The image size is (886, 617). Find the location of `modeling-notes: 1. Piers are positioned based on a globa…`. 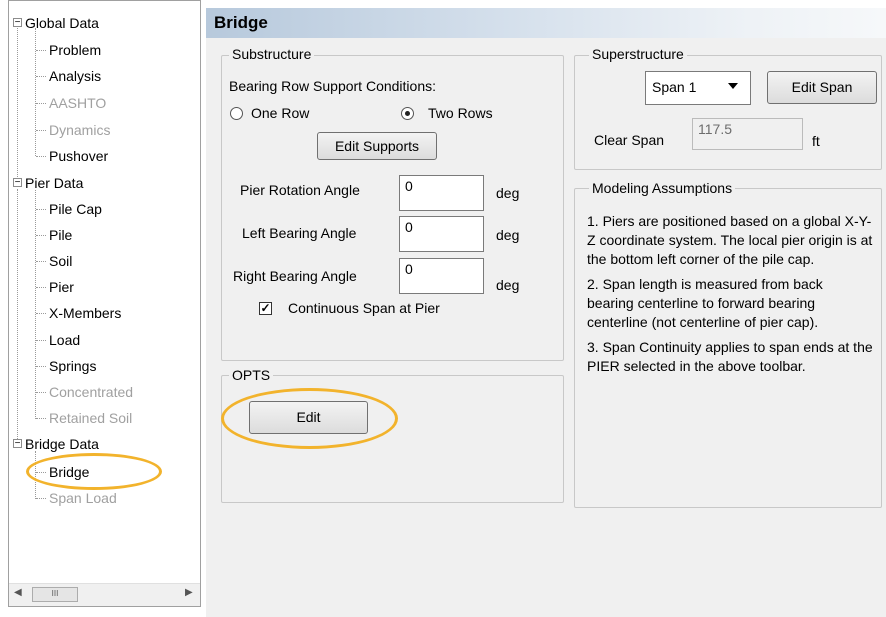

modeling-notes: 1. Piers are positioned based on a globa… is located at coordinates (730, 297).